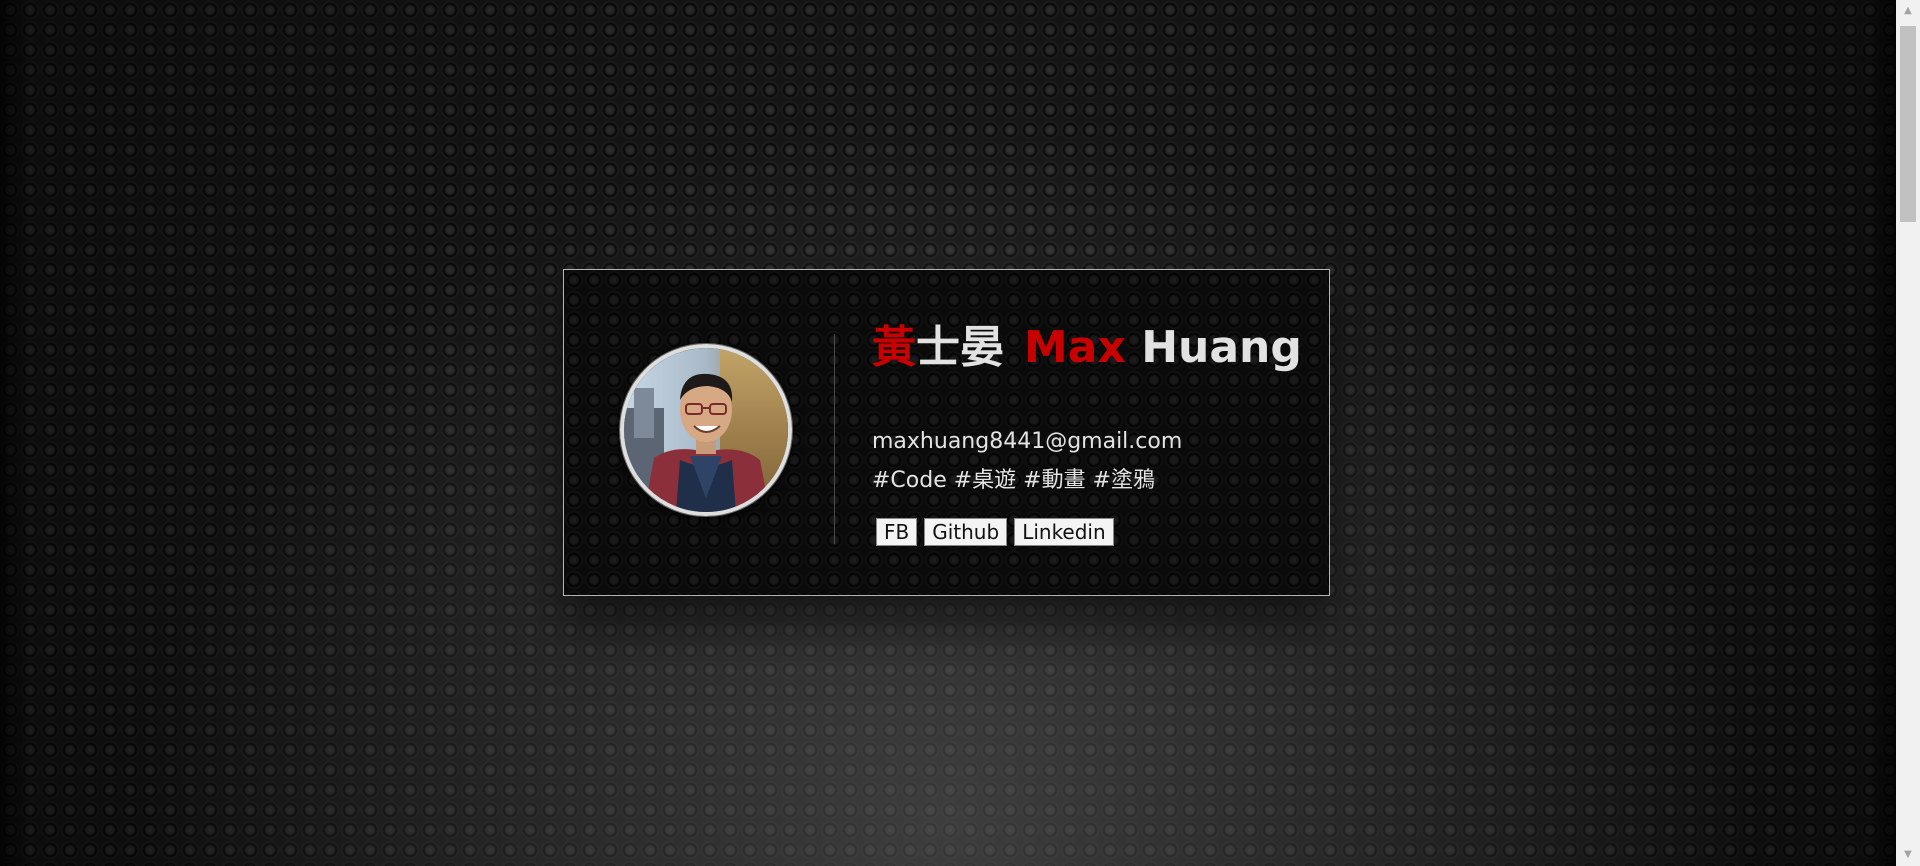  Describe the element at coordinates (1064, 532) in the screenshot. I see `linkedin-link-button: Linkedin` at that location.